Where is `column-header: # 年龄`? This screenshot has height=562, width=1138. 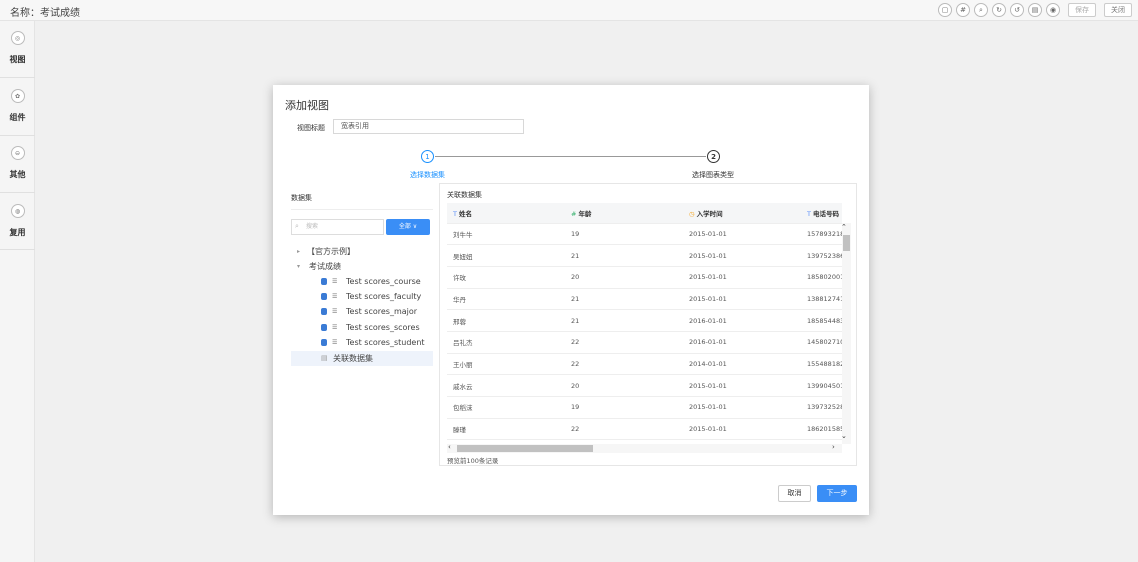
column-header: # 年龄 is located at coordinates (624, 213).